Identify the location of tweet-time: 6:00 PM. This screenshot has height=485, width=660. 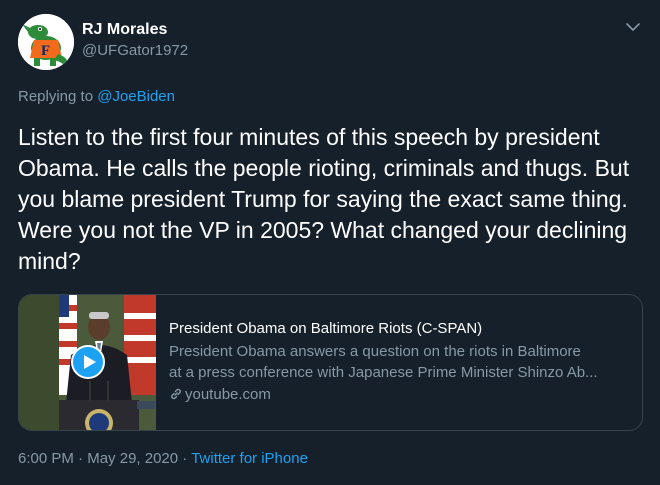
(46, 458).